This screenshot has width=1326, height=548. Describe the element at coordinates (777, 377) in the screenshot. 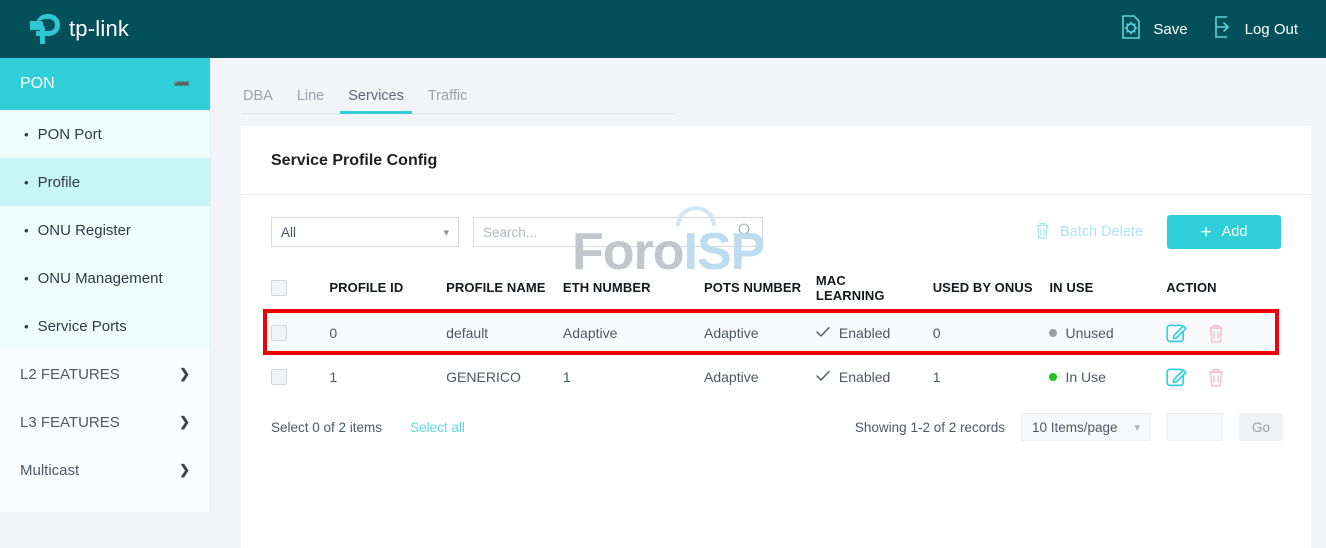

I see `table-row: 1 GENERICO 1 Adaptive Enabled 1 In Use` at that location.